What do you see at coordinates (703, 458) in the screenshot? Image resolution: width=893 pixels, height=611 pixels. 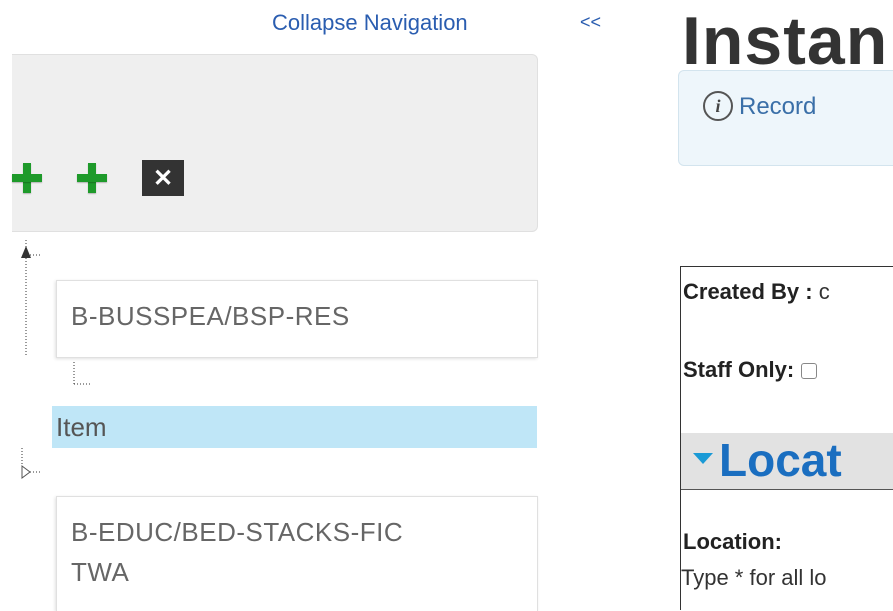 I see `caret-down-icon` at bounding box center [703, 458].